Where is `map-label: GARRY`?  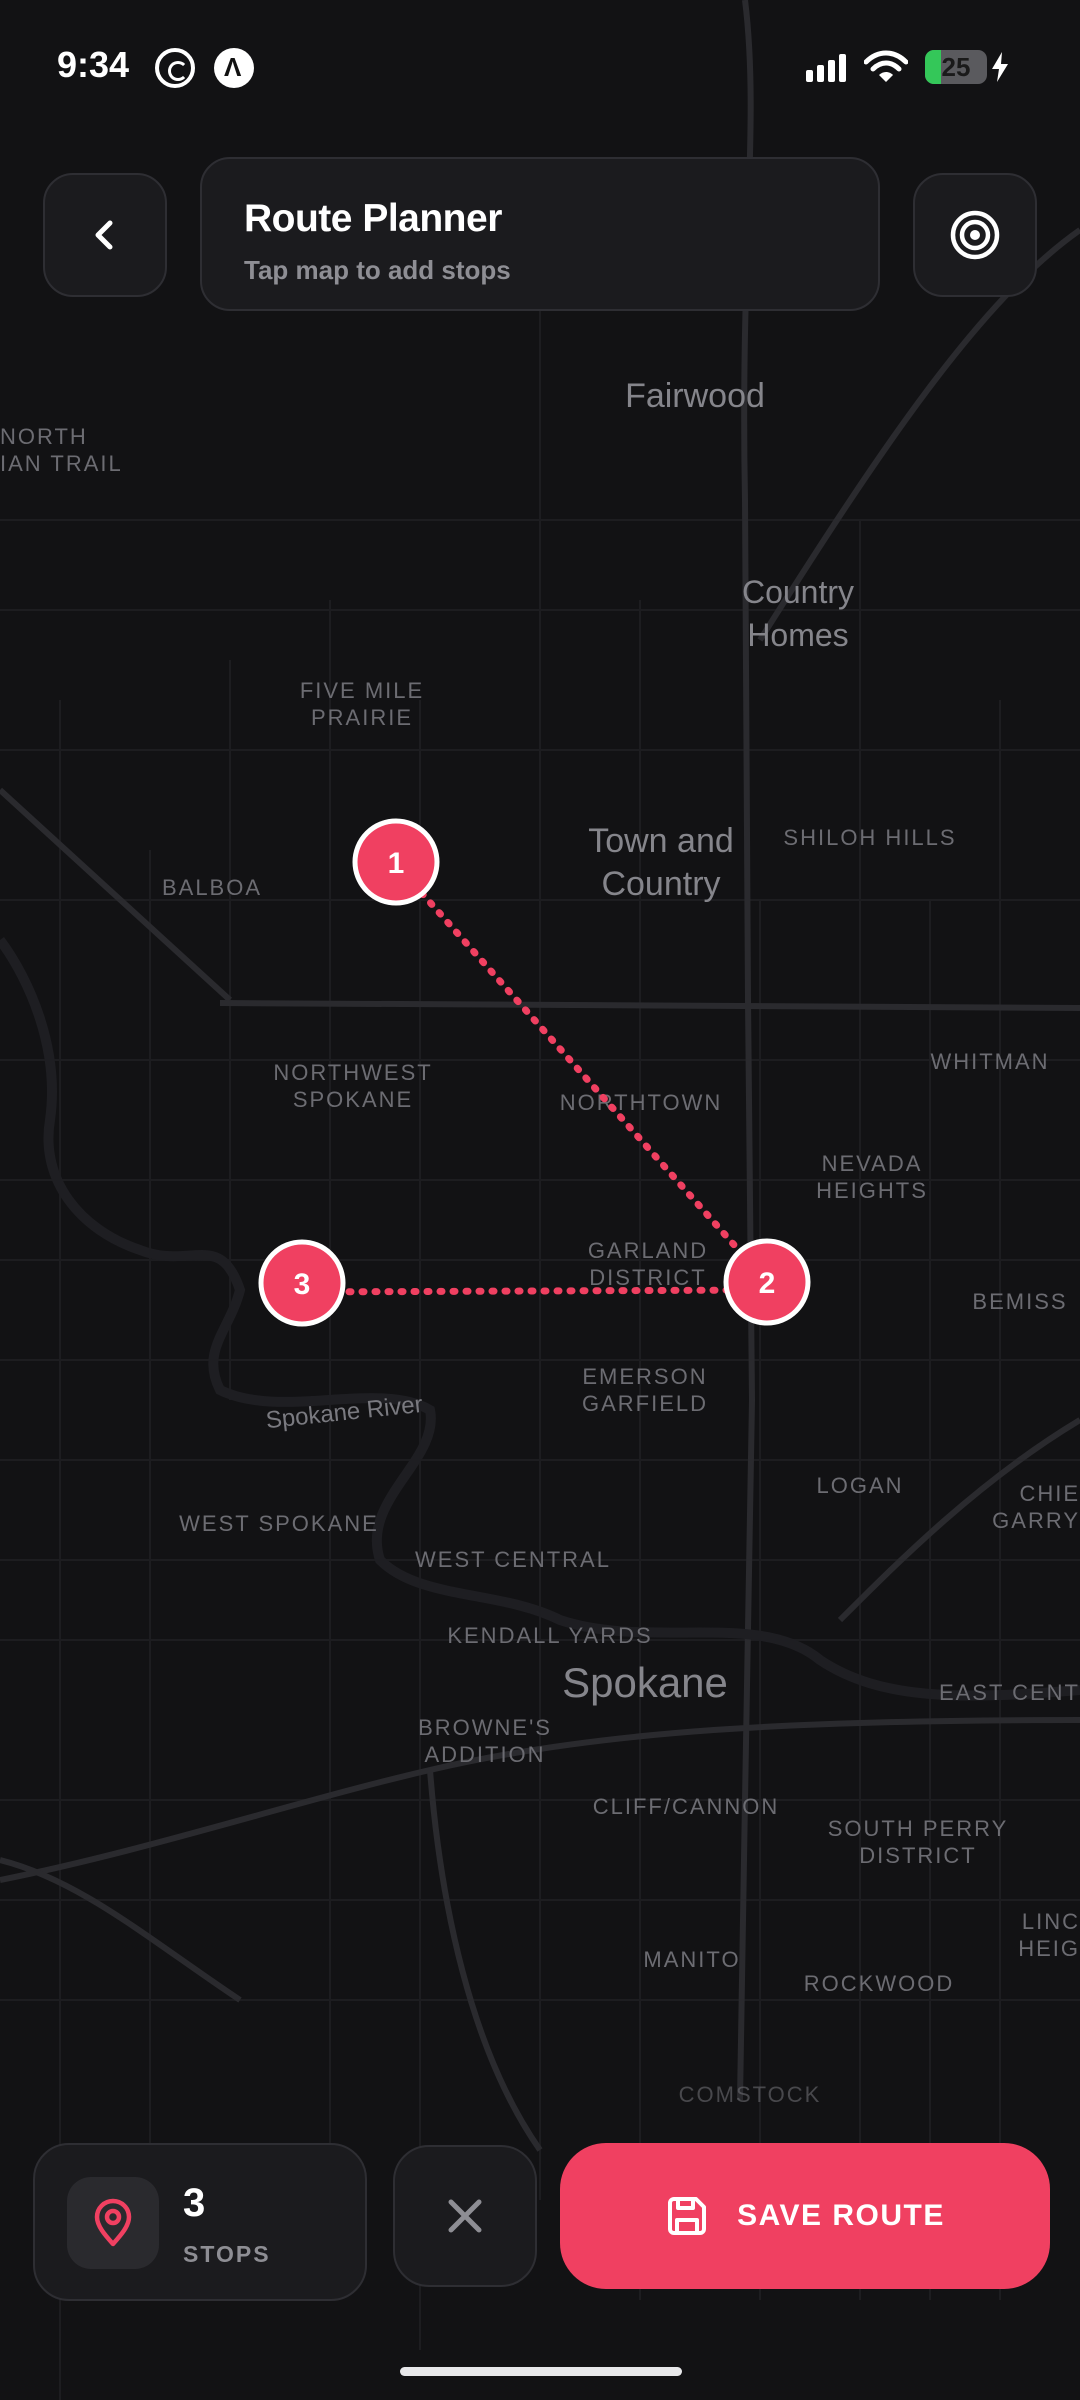
map-label: GARRY is located at coordinates (1036, 1520).